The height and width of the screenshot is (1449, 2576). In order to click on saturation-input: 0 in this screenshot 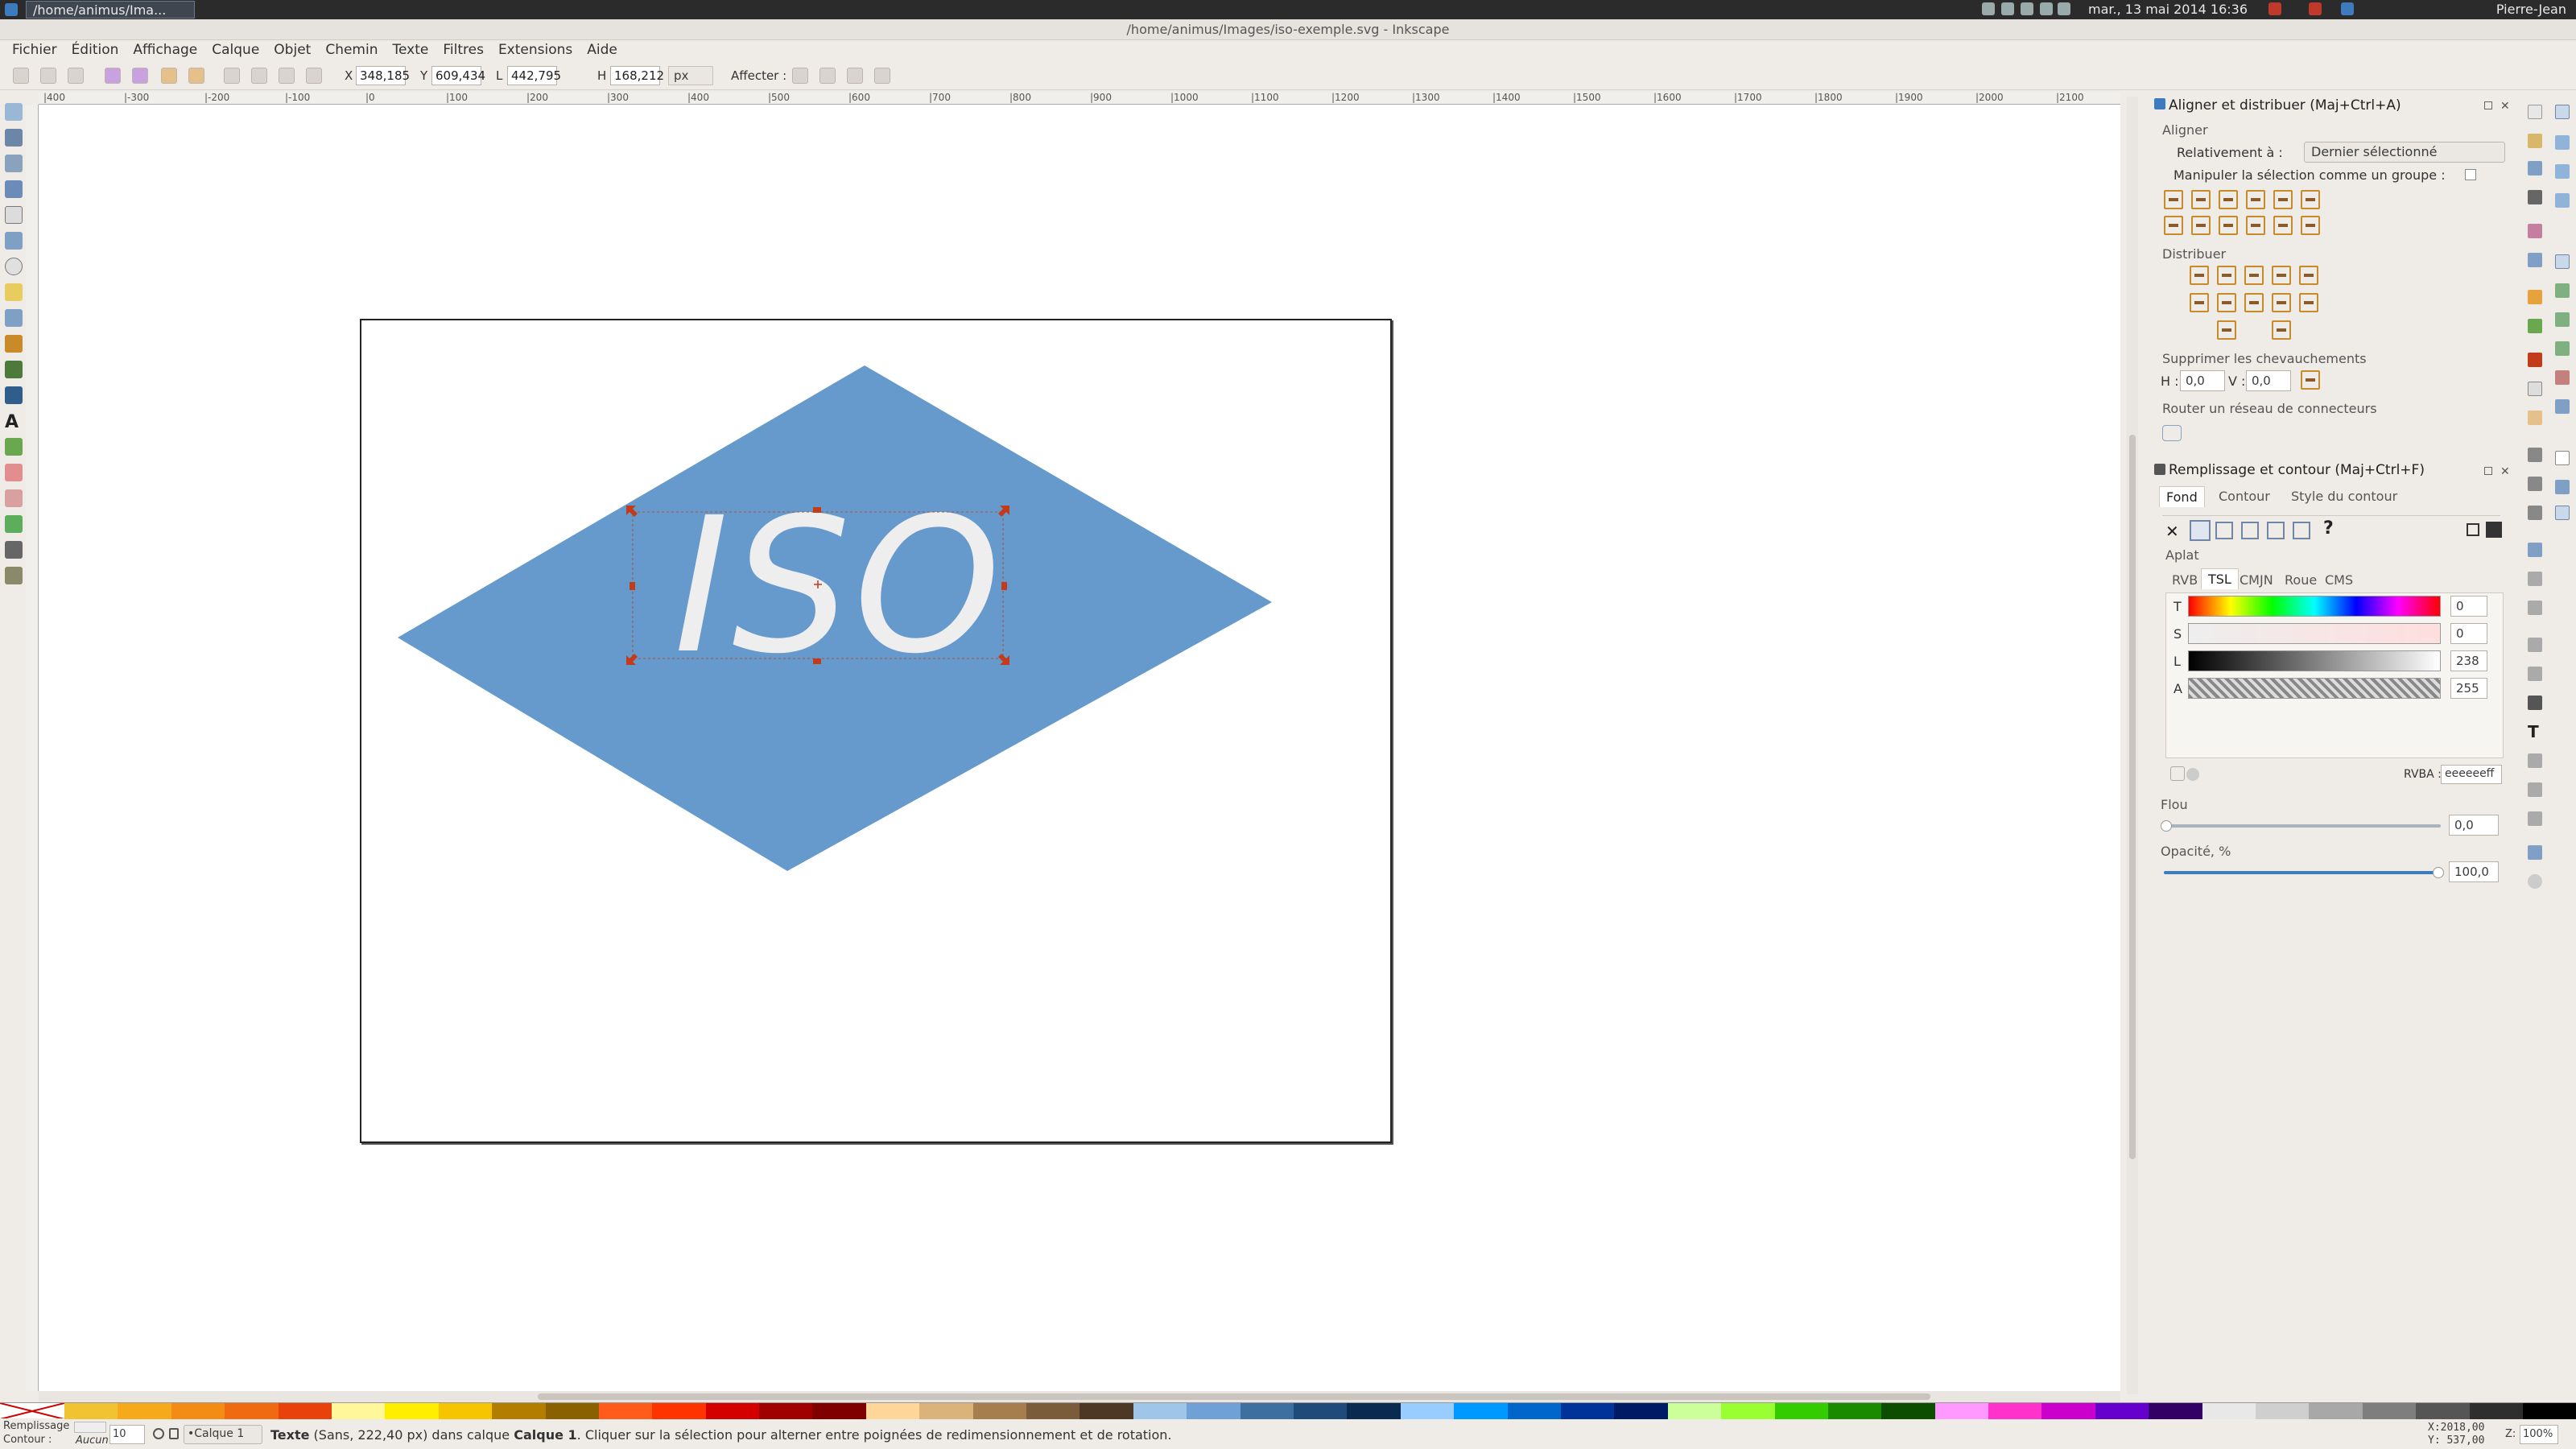, I will do `click(2468, 633)`.